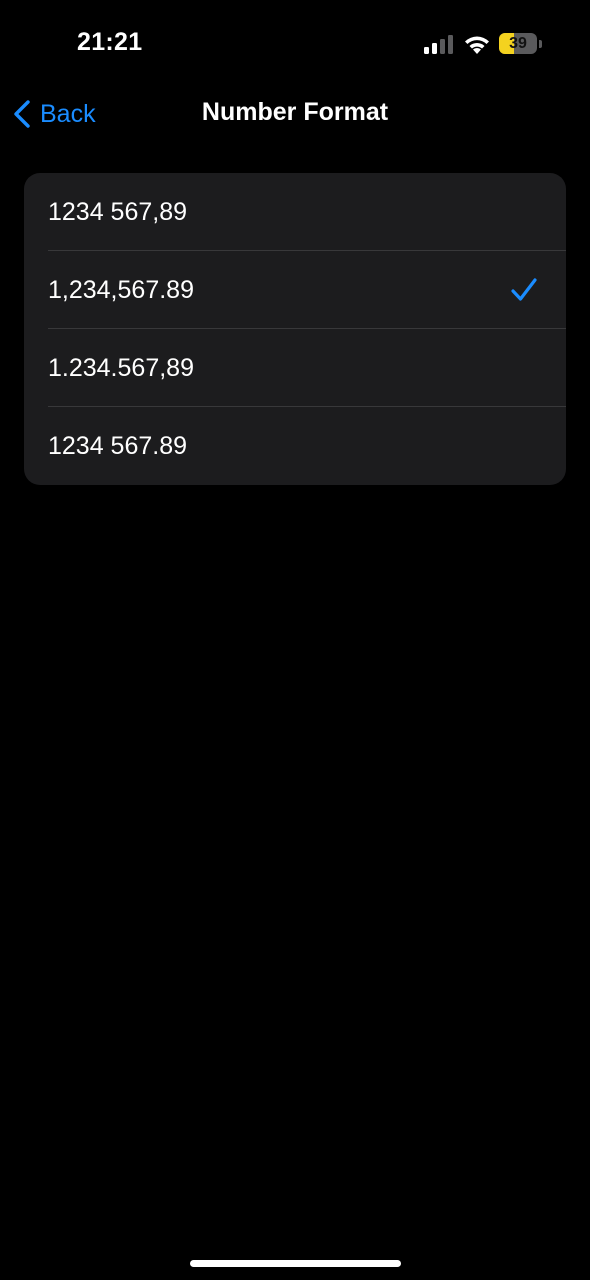 The image size is (590, 1280). What do you see at coordinates (121, 290) in the screenshot?
I see `option-label: 1,234,567.89` at bounding box center [121, 290].